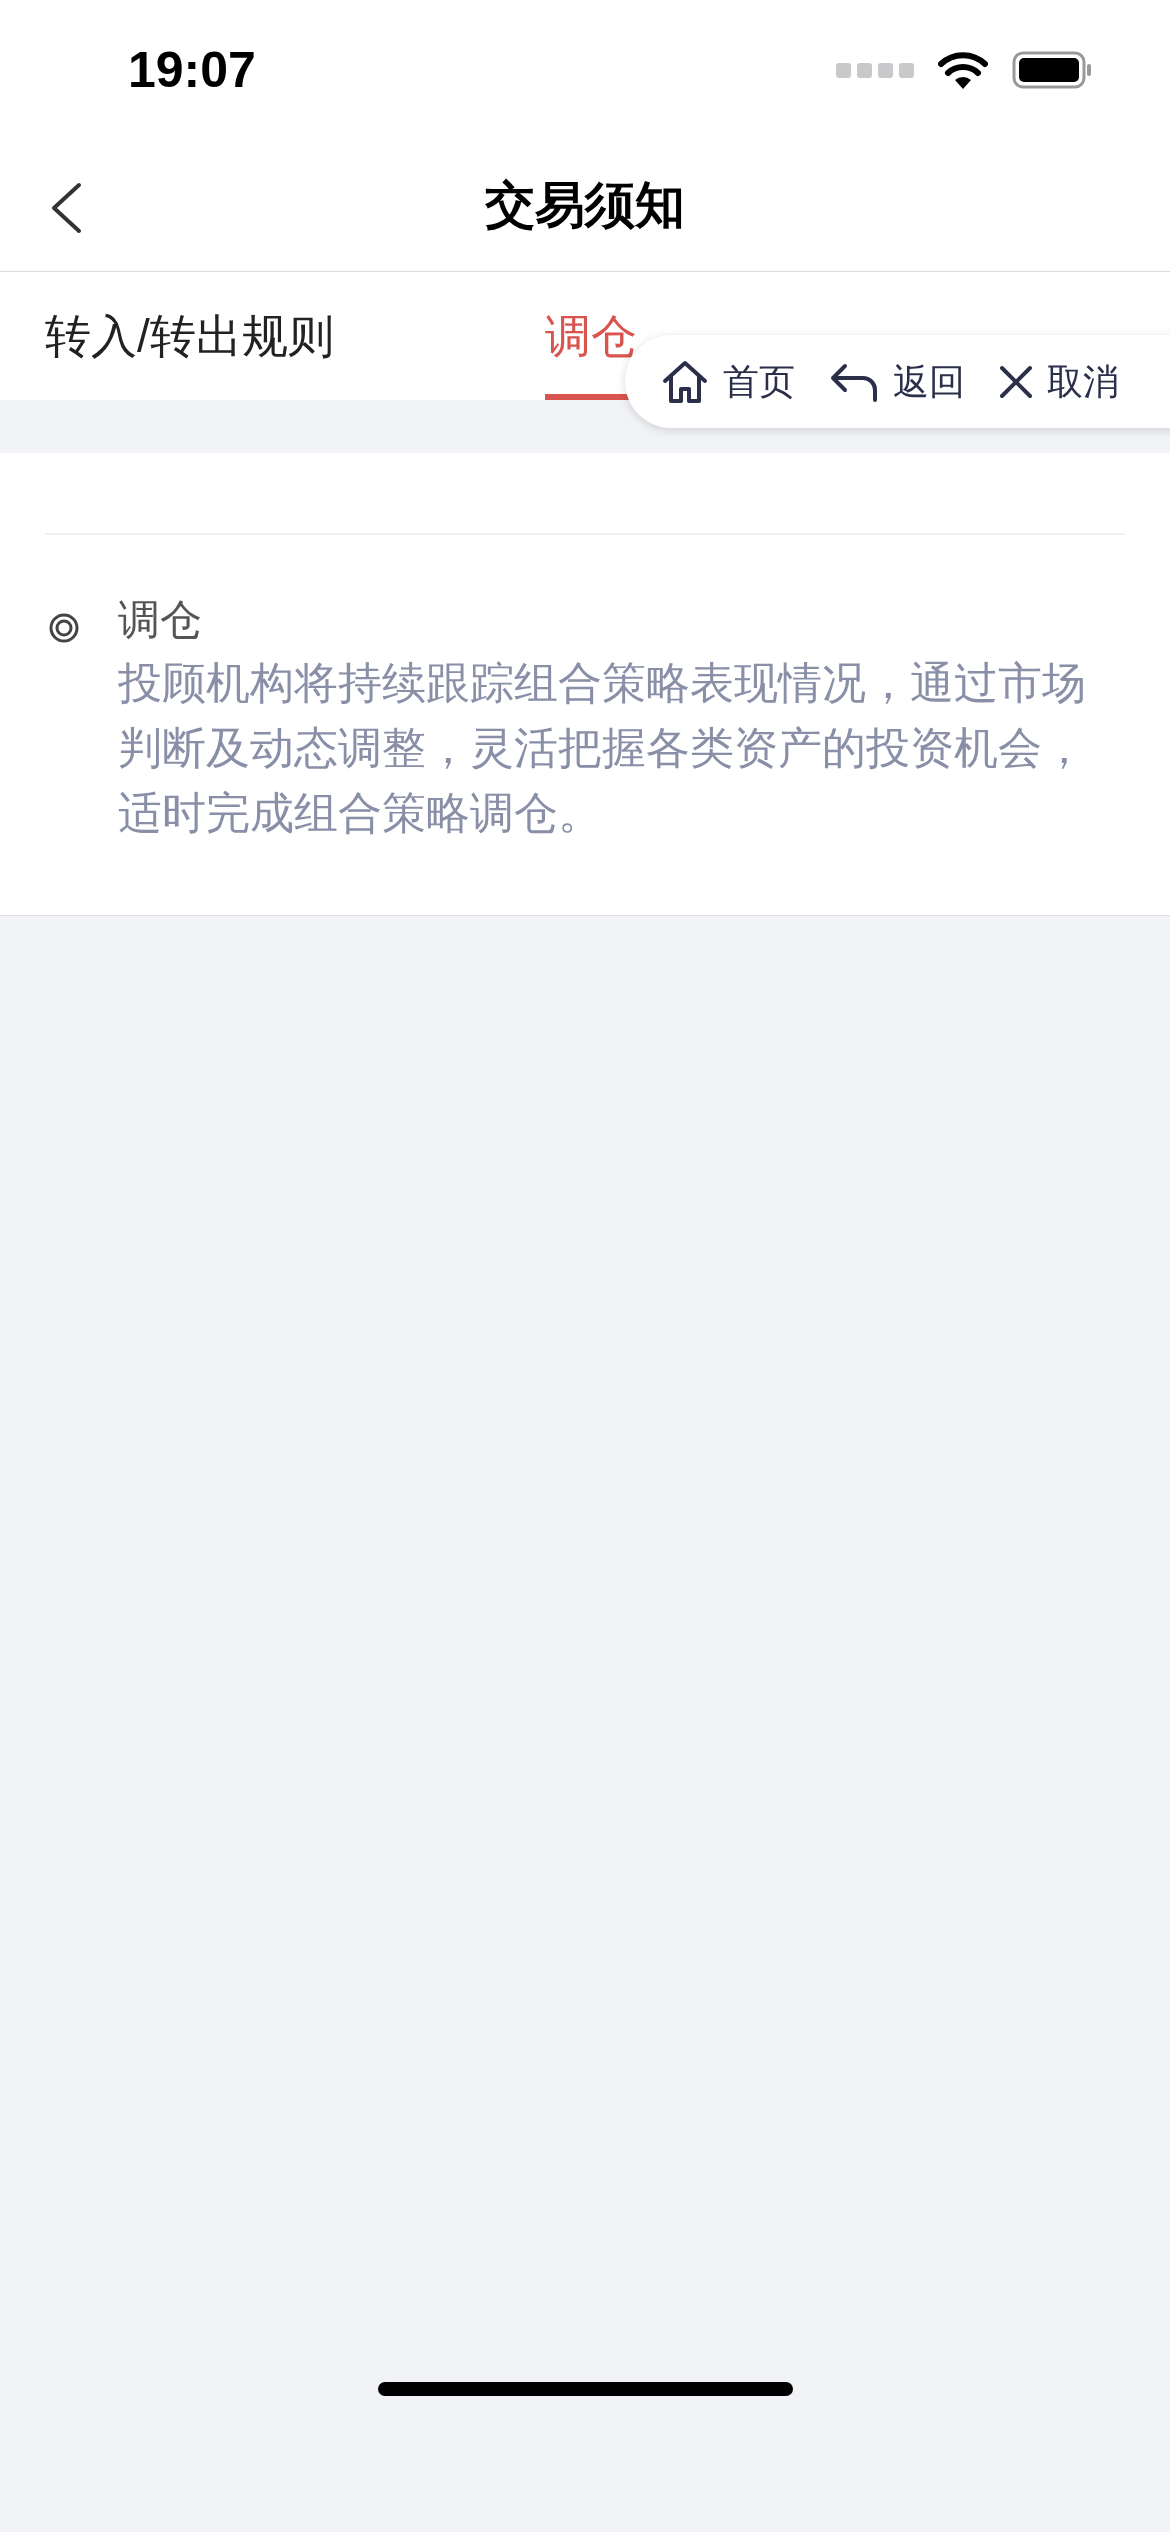 This screenshot has height=2532, width=1170. What do you see at coordinates (1052, 70) in the screenshot?
I see `battery-icon` at bounding box center [1052, 70].